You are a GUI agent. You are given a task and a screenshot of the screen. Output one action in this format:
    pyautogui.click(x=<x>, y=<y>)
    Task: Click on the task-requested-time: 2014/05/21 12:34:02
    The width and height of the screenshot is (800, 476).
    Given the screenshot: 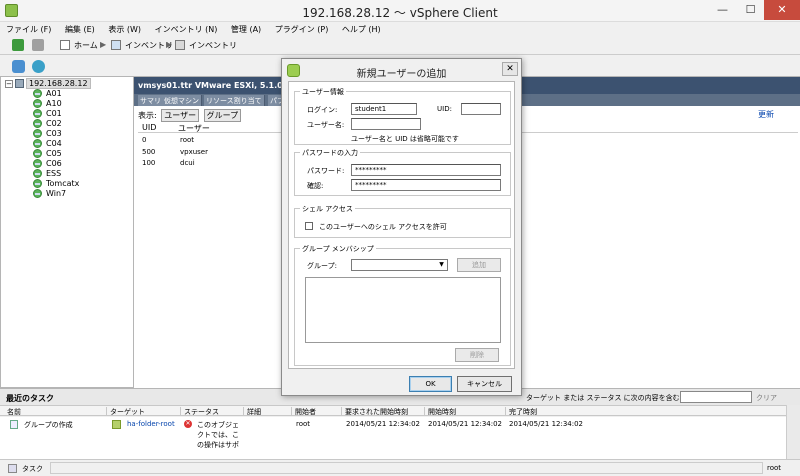 What is the action you would take?
    pyautogui.click(x=383, y=424)
    